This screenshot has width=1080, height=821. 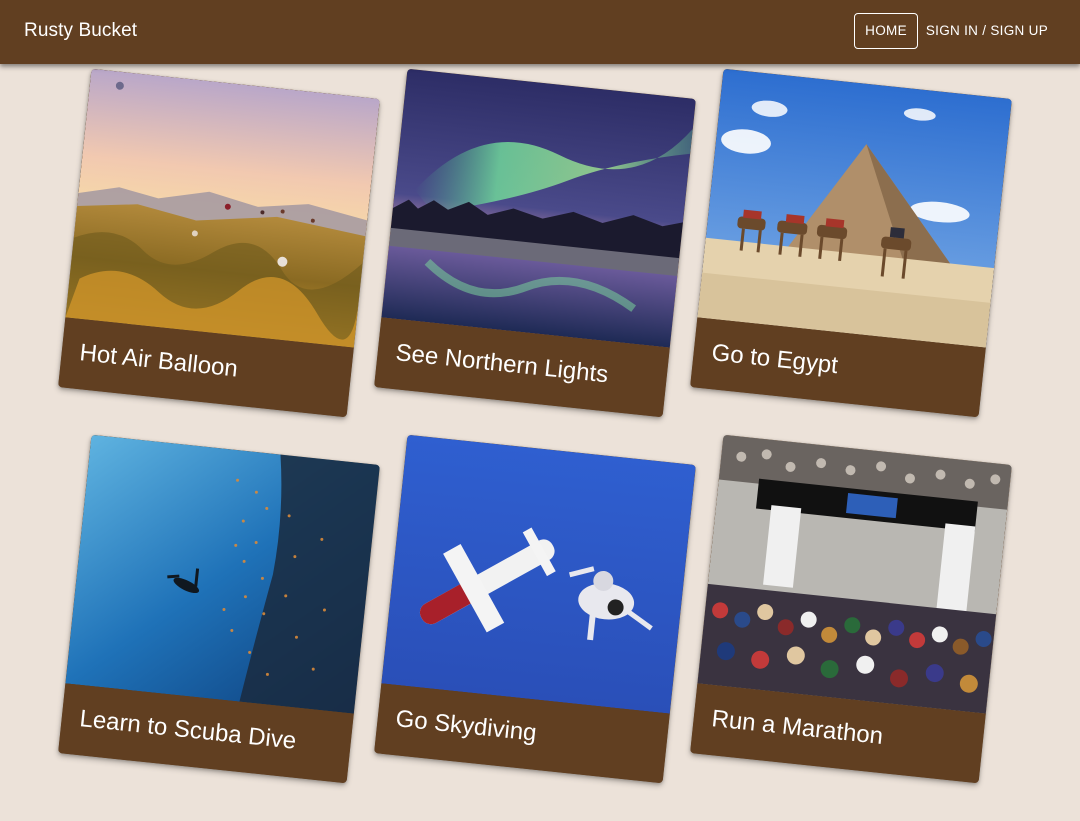 I want to click on card-run-a-marathon: Run a Marathon, so click(x=851, y=609).